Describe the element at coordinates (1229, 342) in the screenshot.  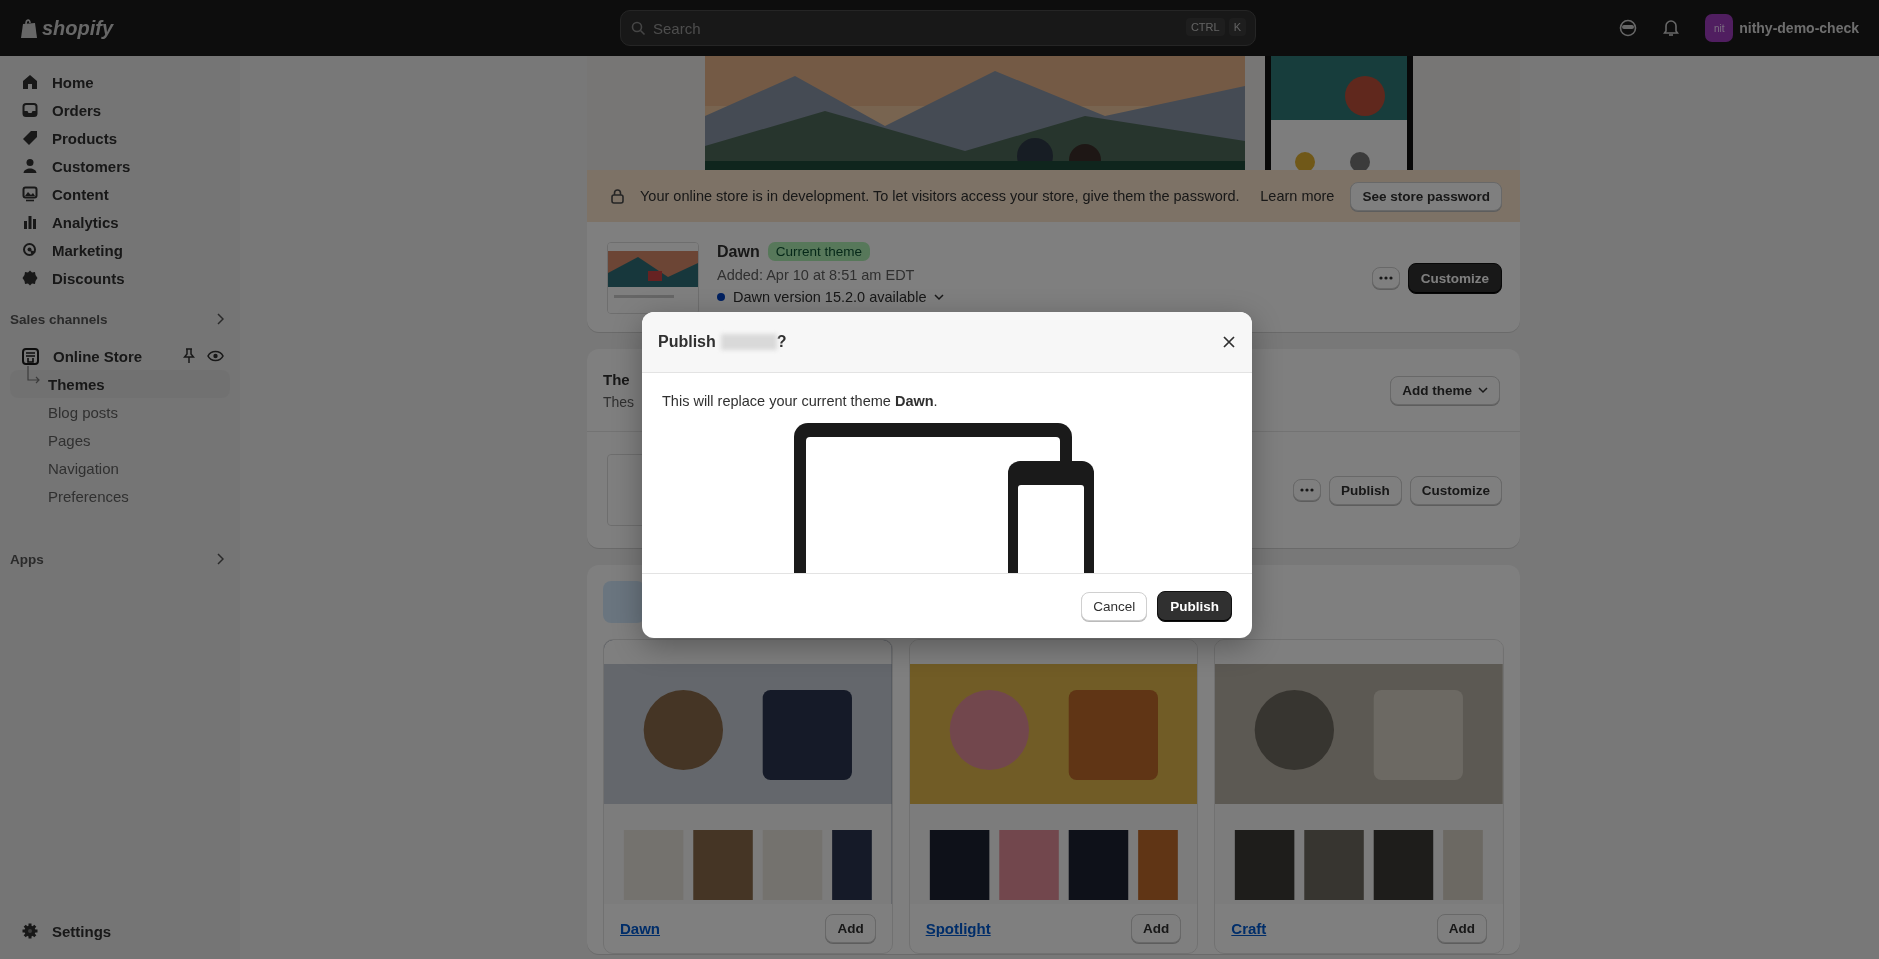
I see `close-icon` at that location.